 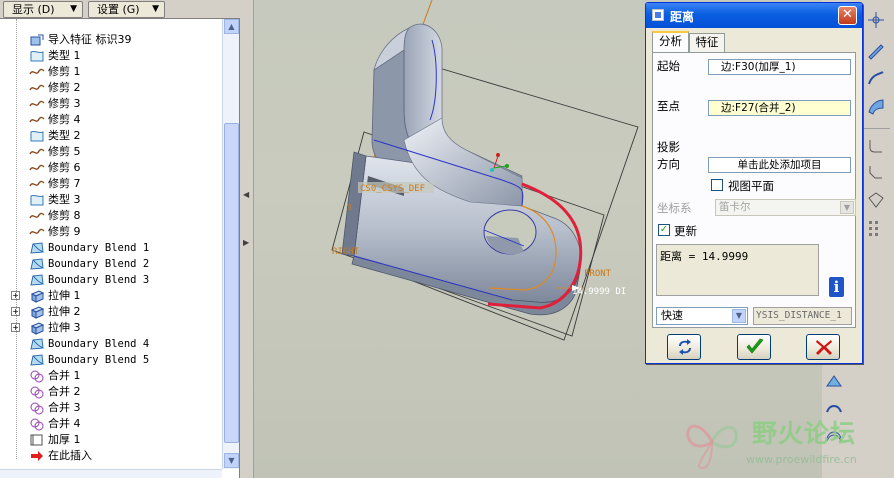 I want to click on round-icon, so click(x=876, y=146).